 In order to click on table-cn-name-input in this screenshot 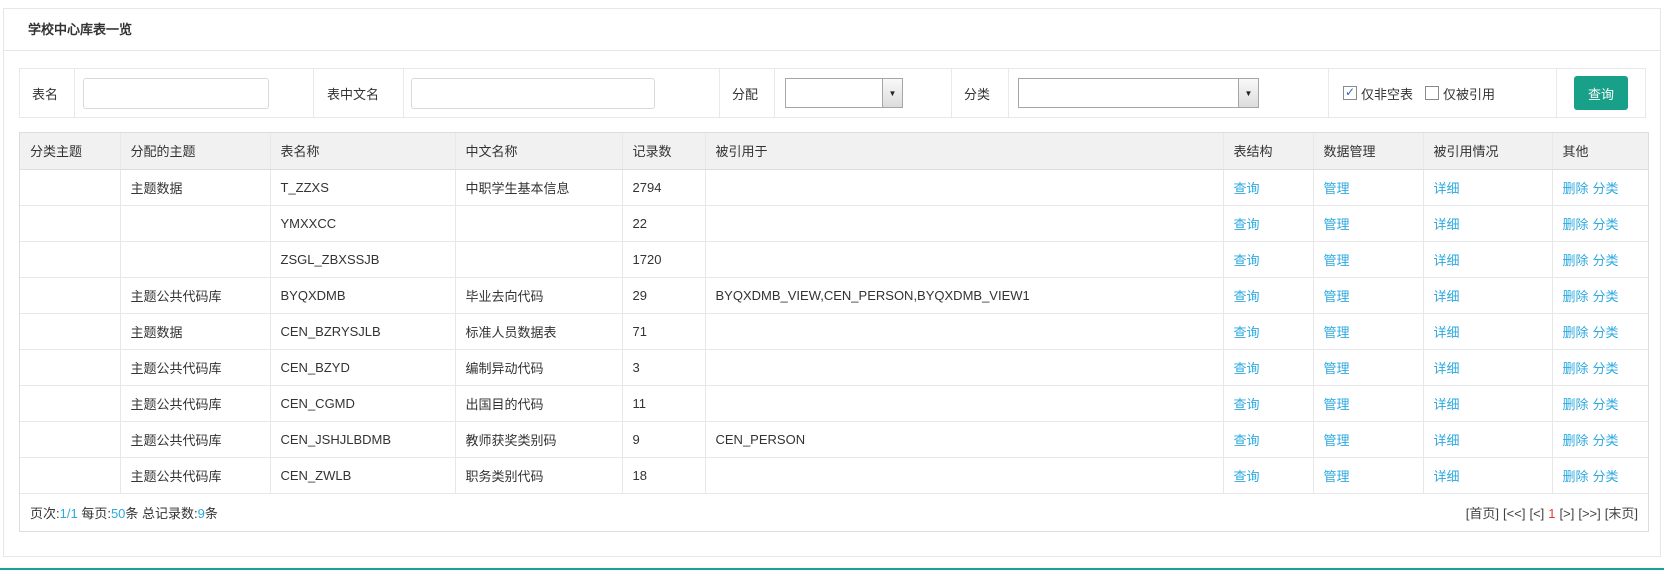, I will do `click(533, 93)`.